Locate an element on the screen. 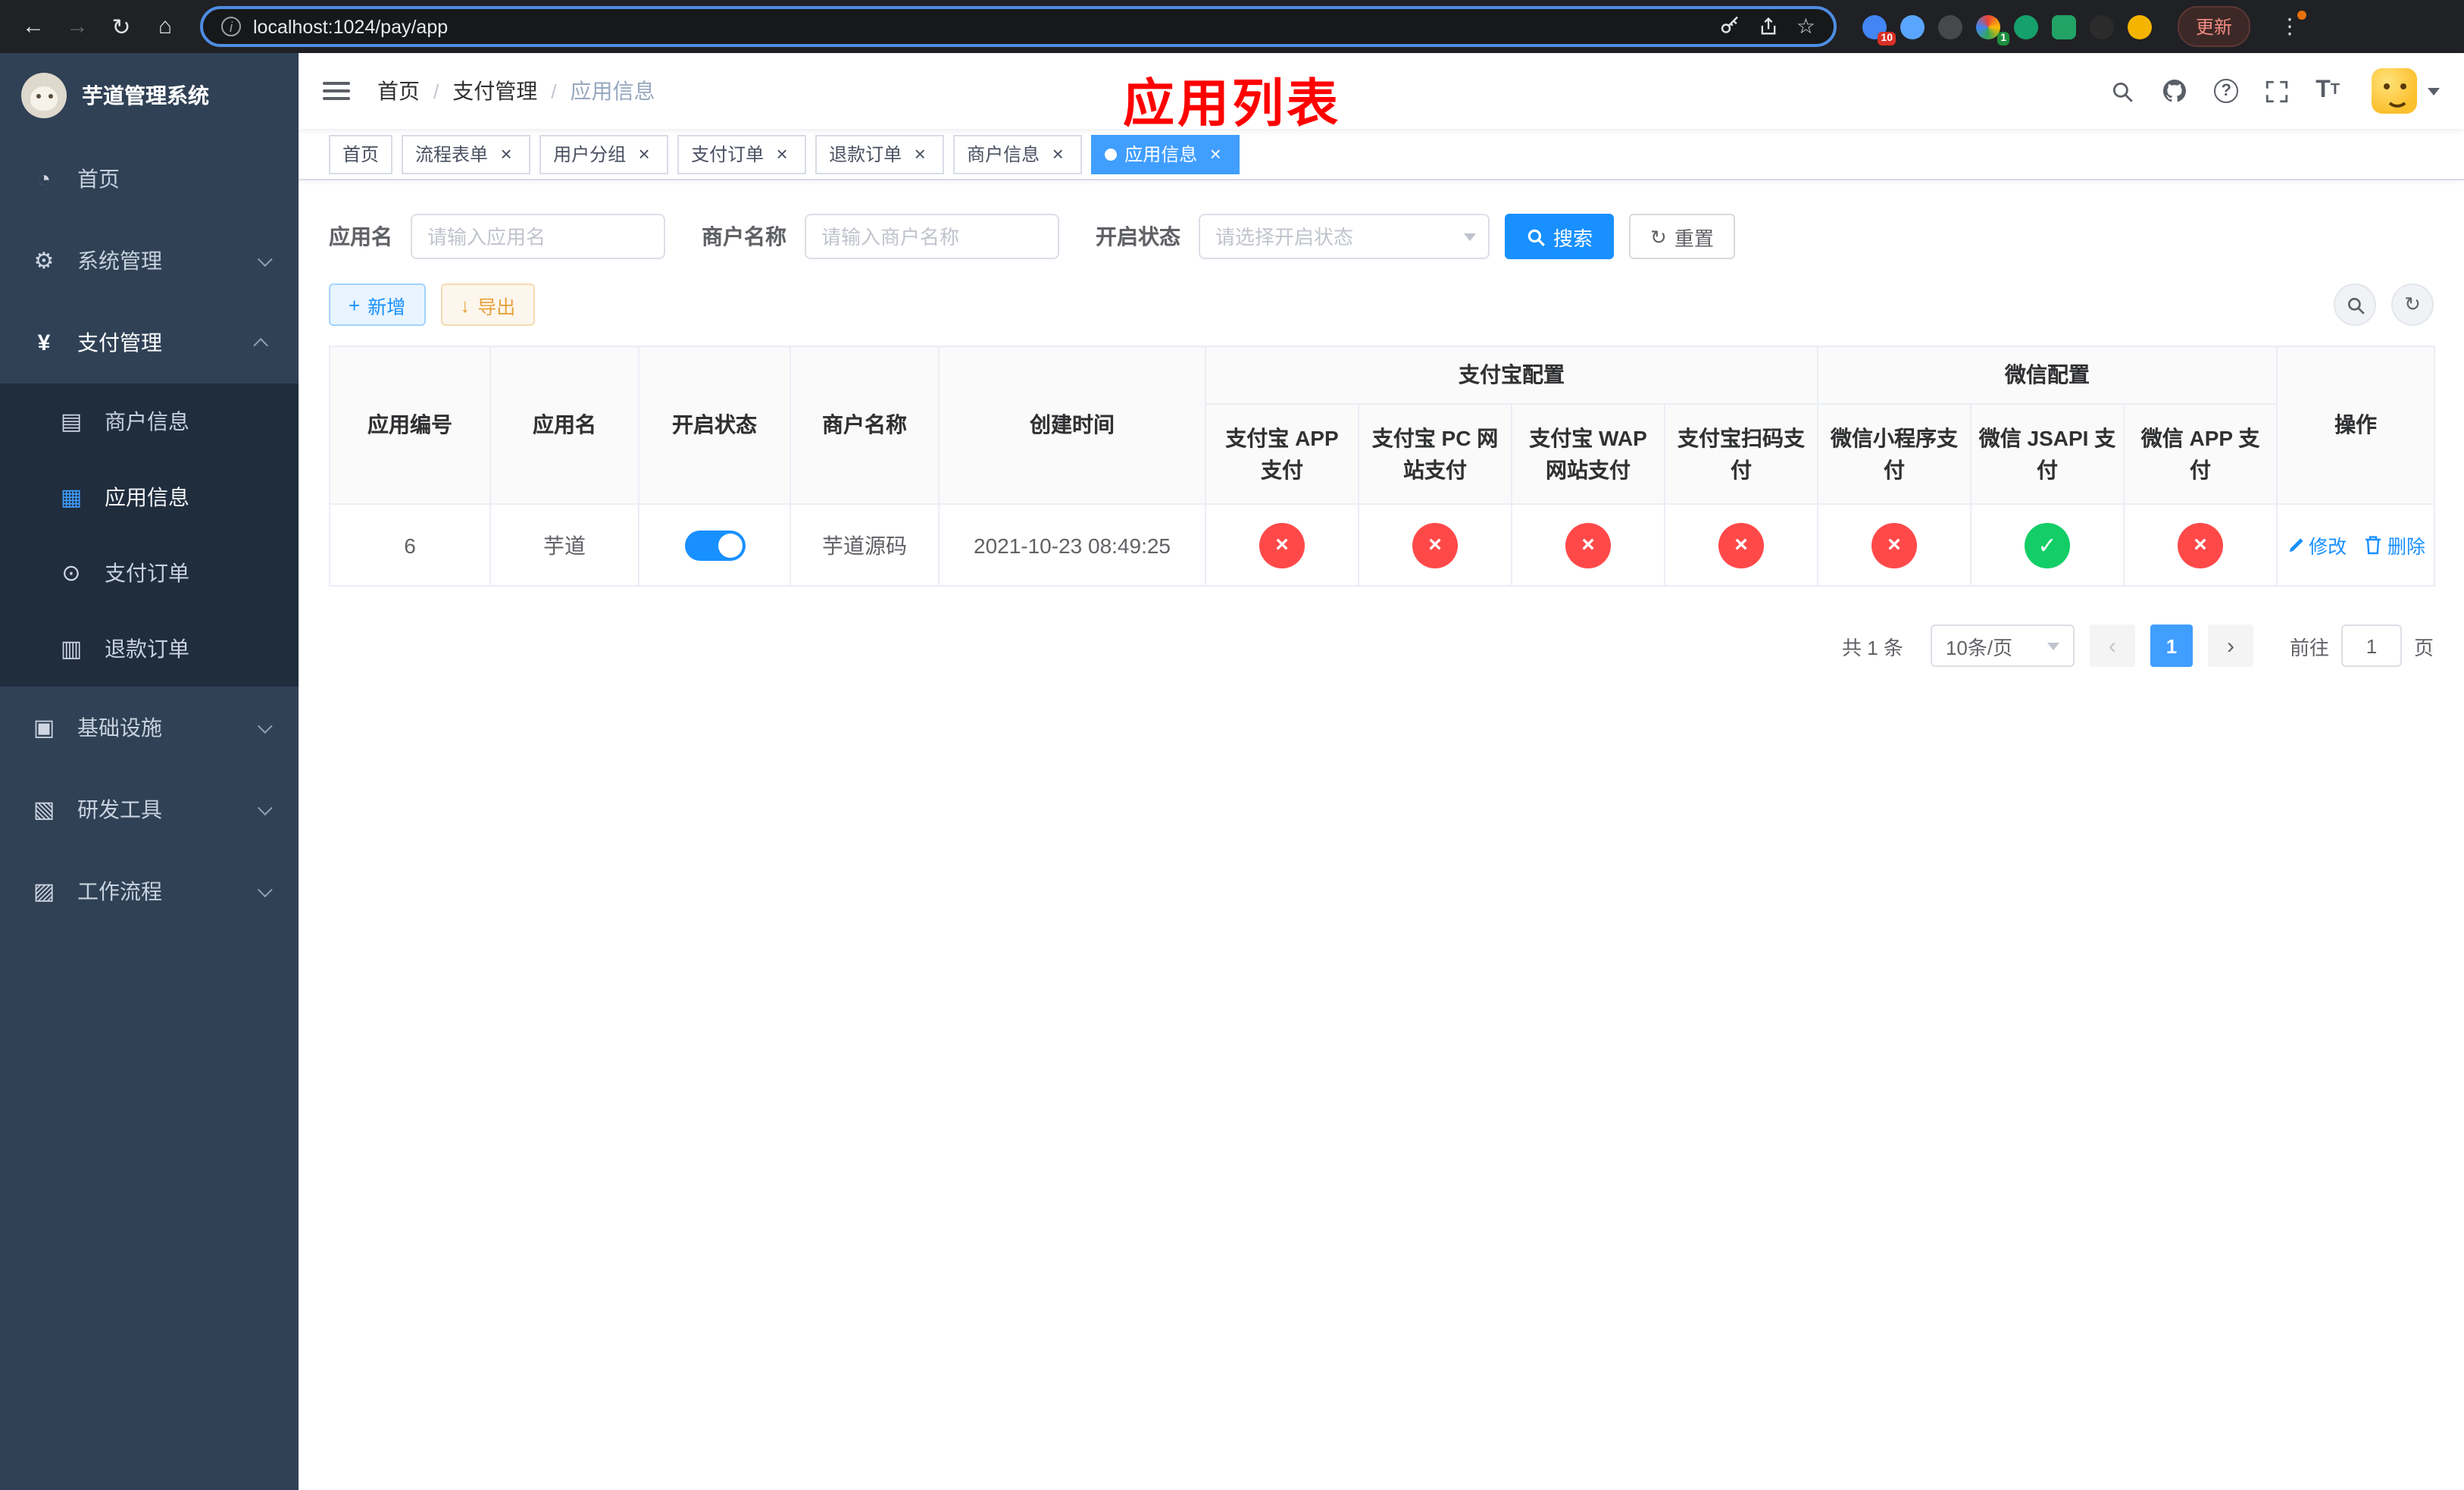  add-button: + 新增 is located at coordinates (377, 304).